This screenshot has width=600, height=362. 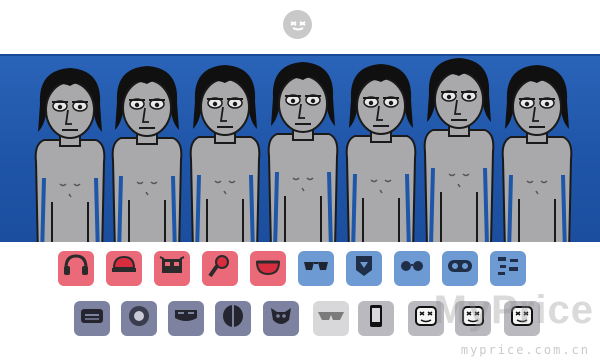 I want to click on visor-sound-button, so click(x=139, y=318).